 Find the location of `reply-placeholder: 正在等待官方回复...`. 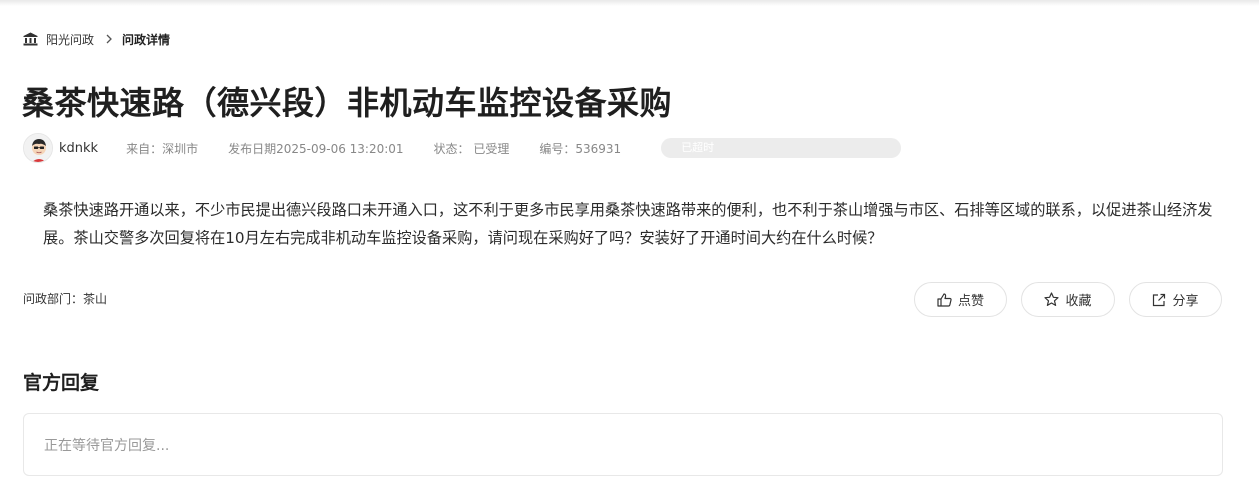

reply-placeholder: 正在等待官方回复... is located at coordinates (107, 445).